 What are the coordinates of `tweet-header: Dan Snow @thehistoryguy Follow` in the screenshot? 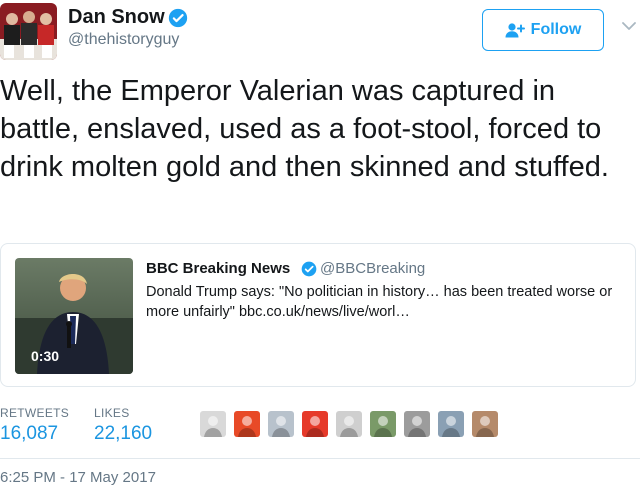 It's located at (320, 31).